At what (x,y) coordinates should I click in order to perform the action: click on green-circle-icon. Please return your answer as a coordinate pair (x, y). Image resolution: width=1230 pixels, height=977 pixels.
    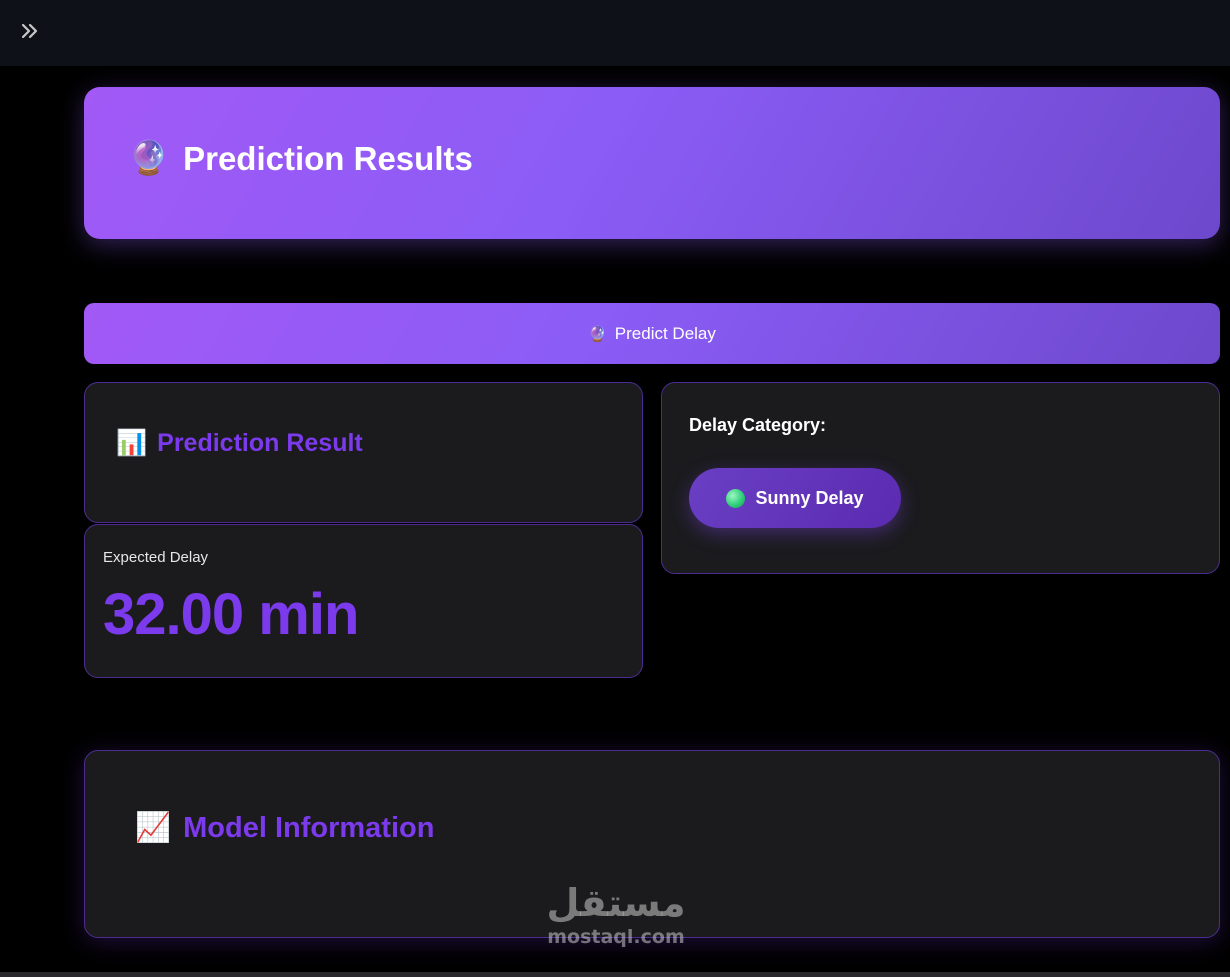
    Looking at the image, I should click on (736, 498).